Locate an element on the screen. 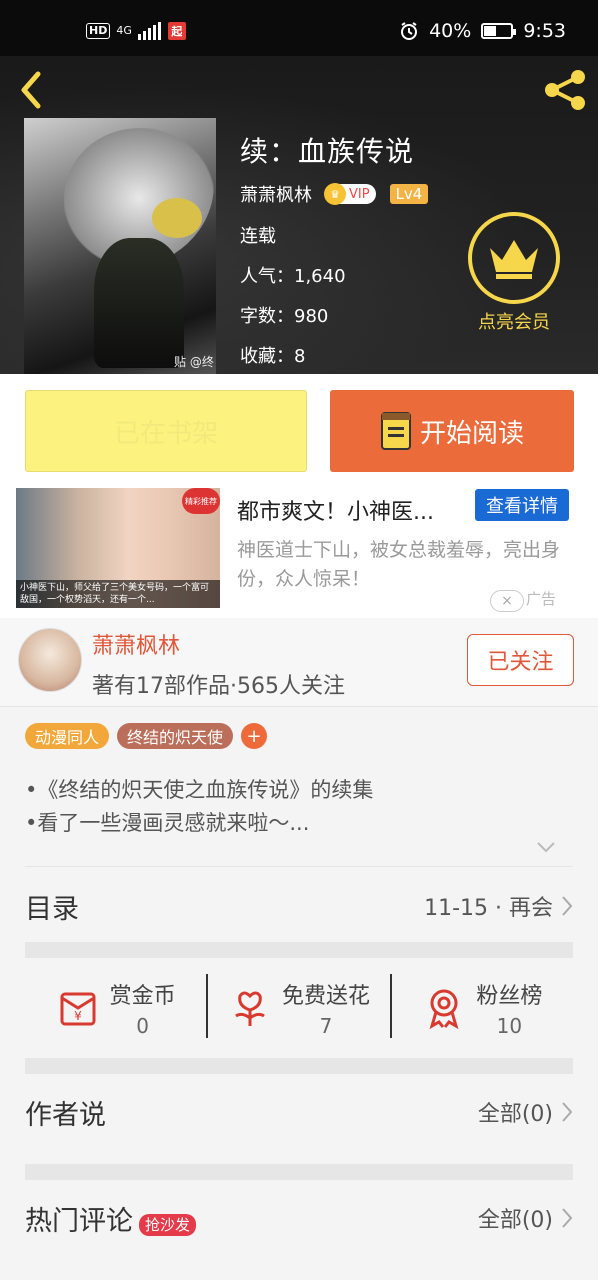 Image resolution: width=598 pixels, height=1280 pixels. ad-label: 广告 is located at coordinates (541, 599).